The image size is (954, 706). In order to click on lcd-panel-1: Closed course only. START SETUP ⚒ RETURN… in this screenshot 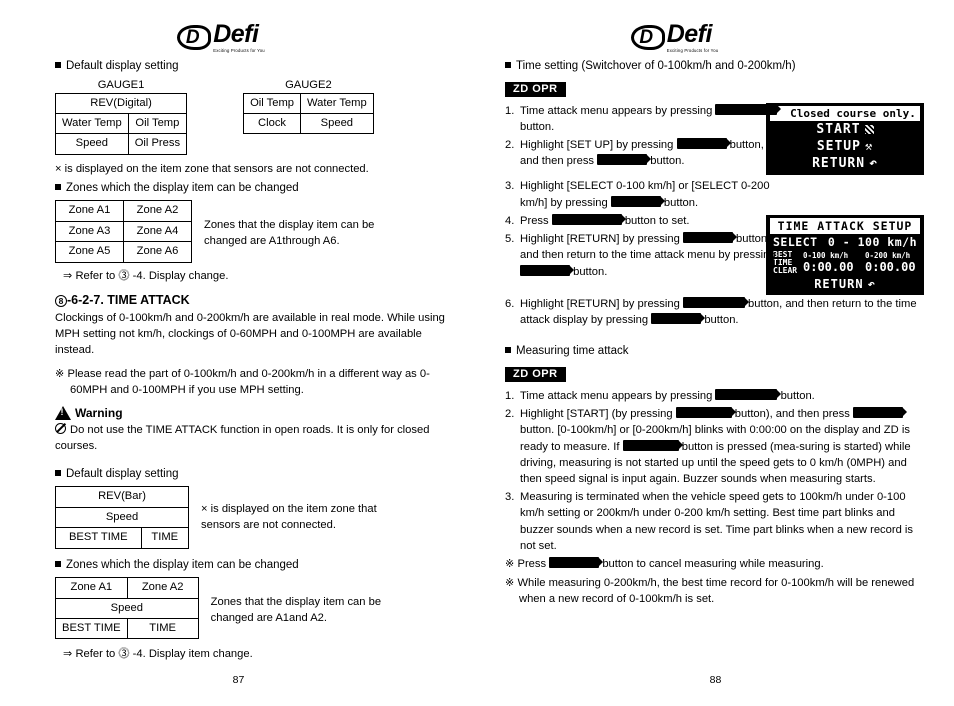, I will do `click(845, 138)`.